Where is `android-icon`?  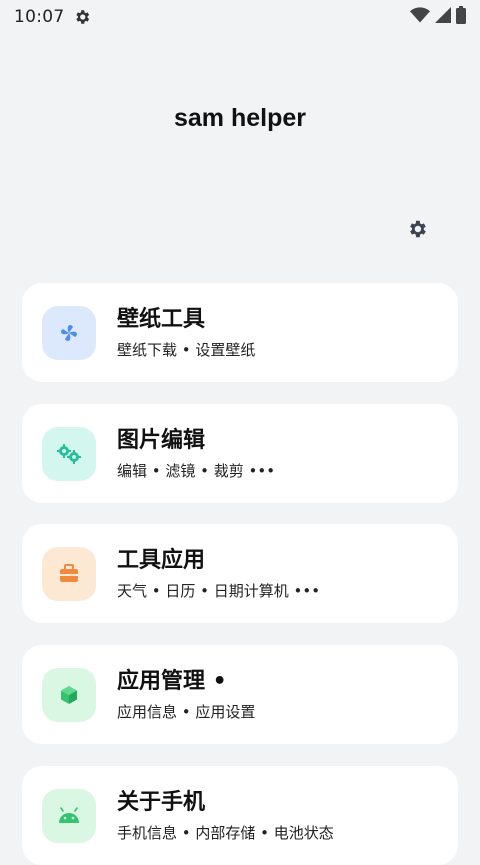 android-icon is located at coordinates (69, 815).